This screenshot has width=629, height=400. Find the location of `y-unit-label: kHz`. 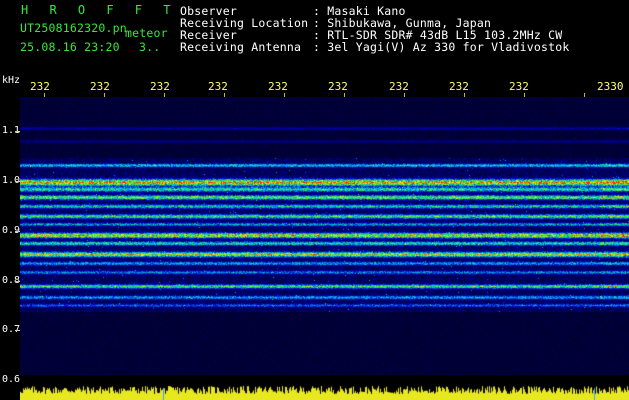

y-unit-label: kHz is located at coordinates (11, 80).